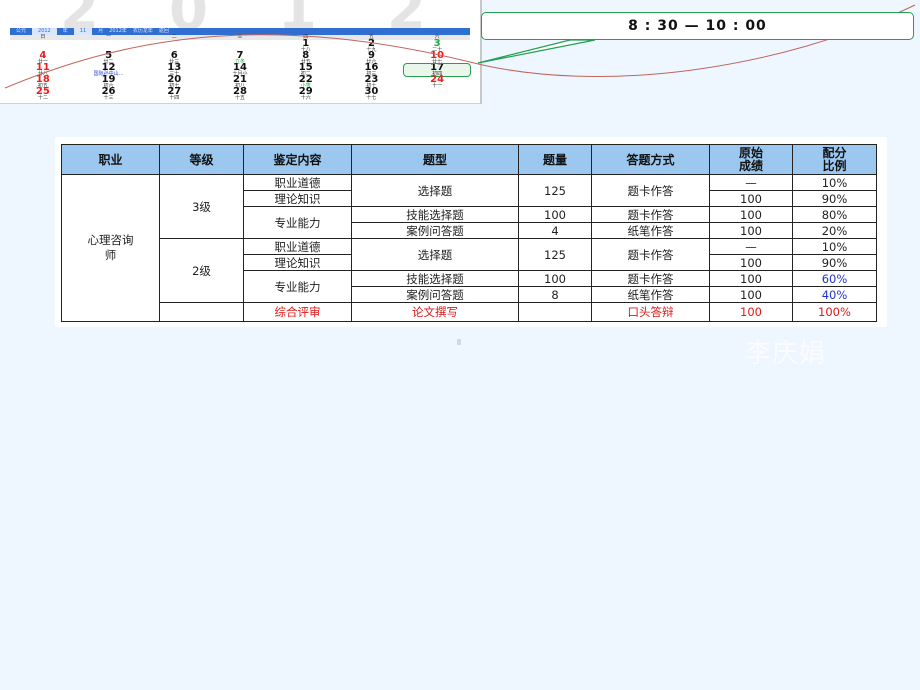  I want to click on author-watermark: 李庆娟, so click(786, 354).